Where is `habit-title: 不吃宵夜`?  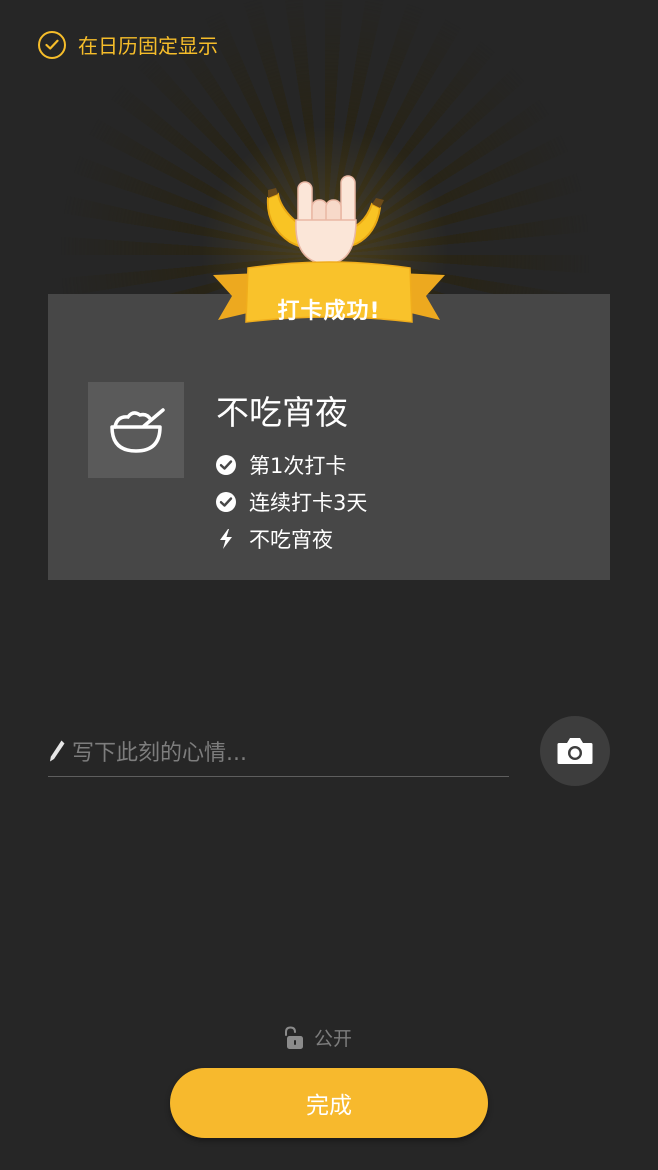 habit-title: 不吃宵夜 is located at coordinates (282, 412).